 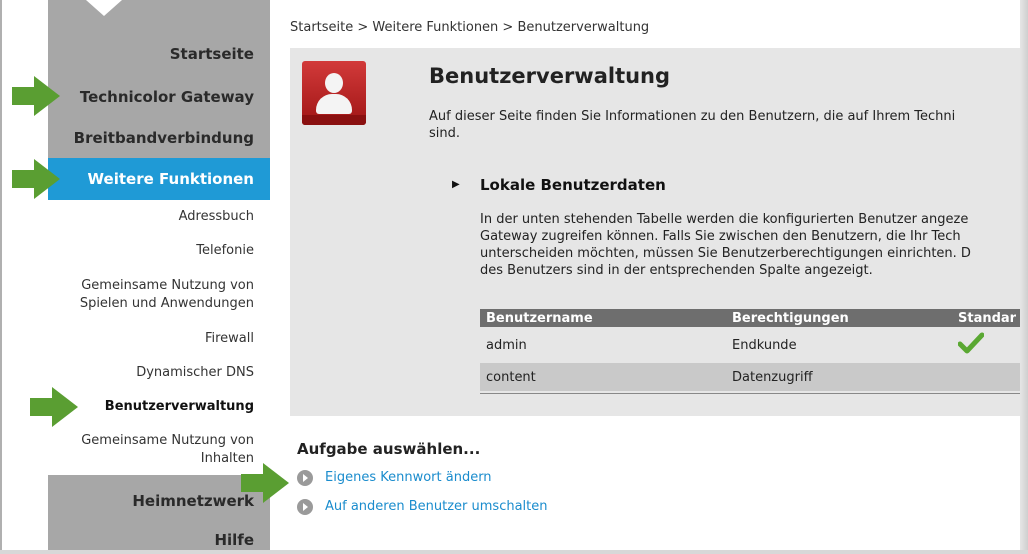 I want to click on table-header-row: Benutzername Berechtigungen Standar, so click(x=754, y=318).